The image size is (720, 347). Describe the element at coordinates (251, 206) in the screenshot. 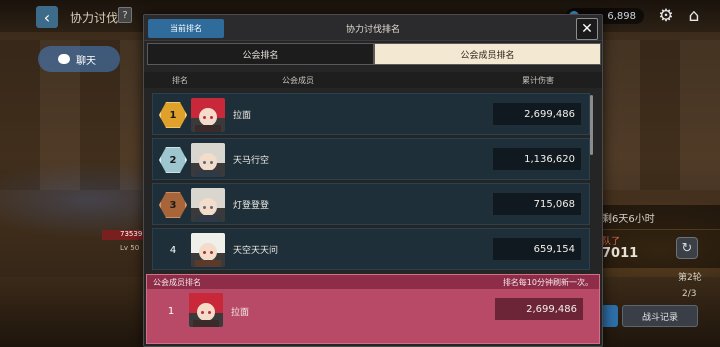

I see `member-name: 灯登登登` at that location.